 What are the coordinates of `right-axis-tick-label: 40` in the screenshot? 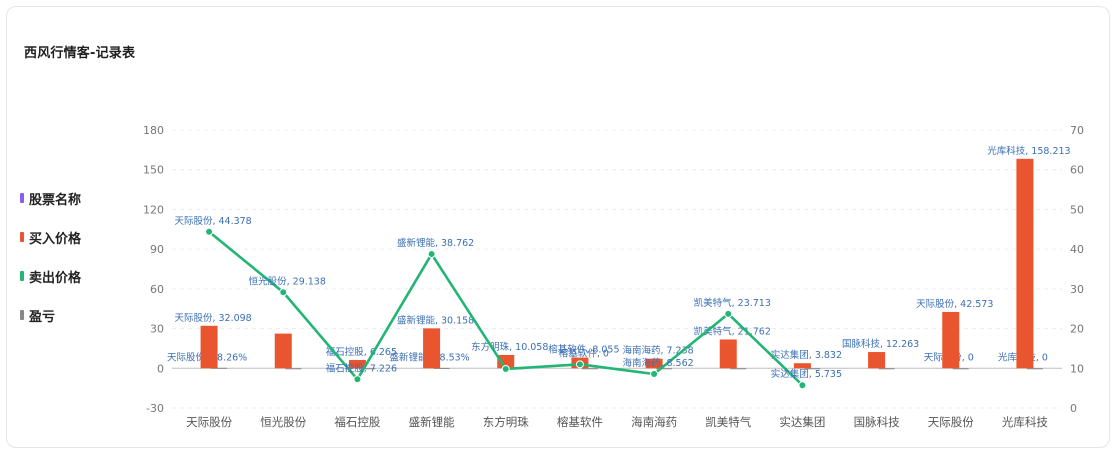 It's located at (1077, 249).